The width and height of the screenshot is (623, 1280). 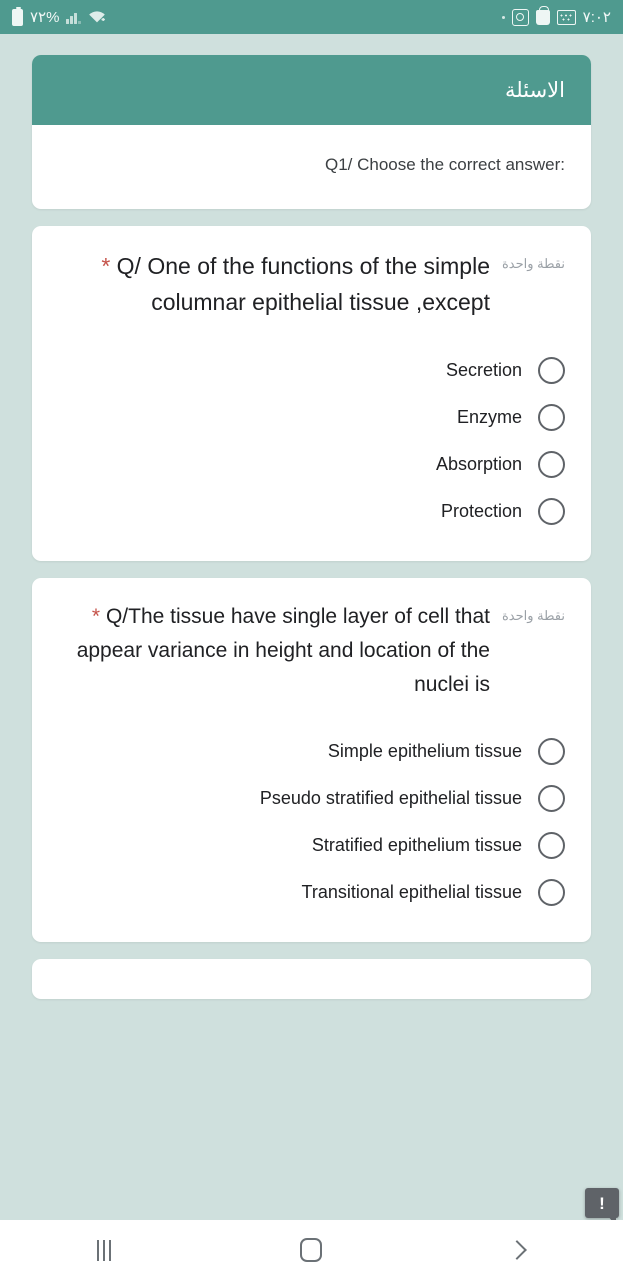 What do you see at coordinates (503, 17) in the screenshot?
I see `dot-icon` at bounding box center [503, 17].